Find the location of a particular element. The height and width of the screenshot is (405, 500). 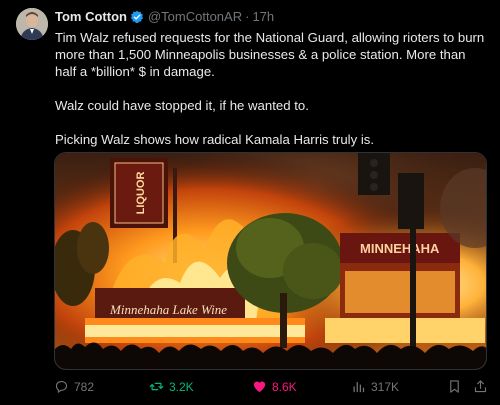

liquor-sign-text: LIQUOR is located at coordinates (141, 193).